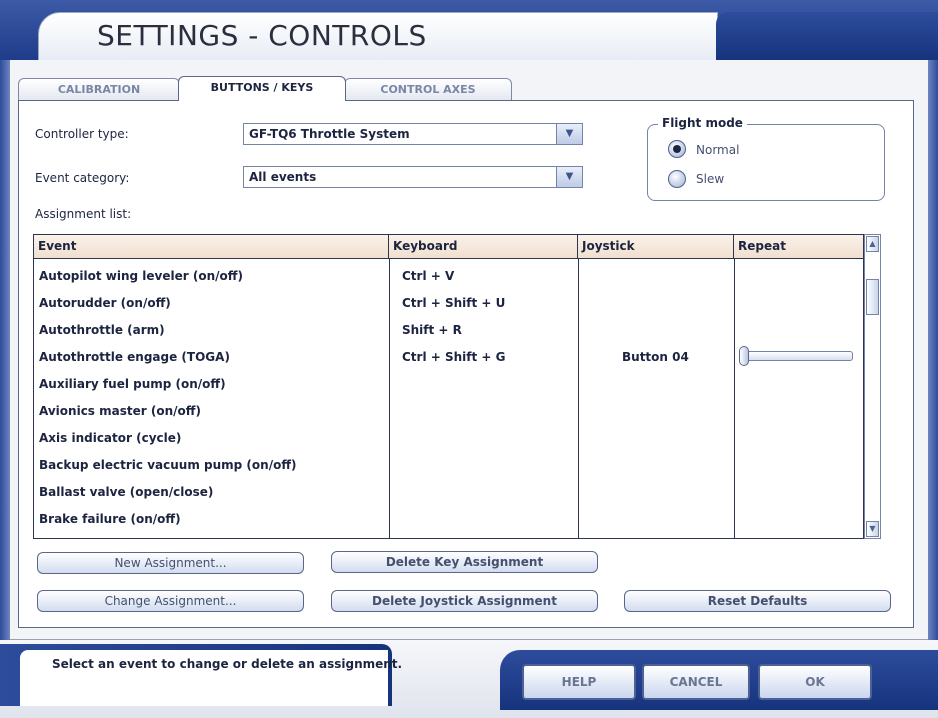 This screenshot has width=938, height=718. I want to click on table-row-event: Autothrottle (arm), so click(102, 330).